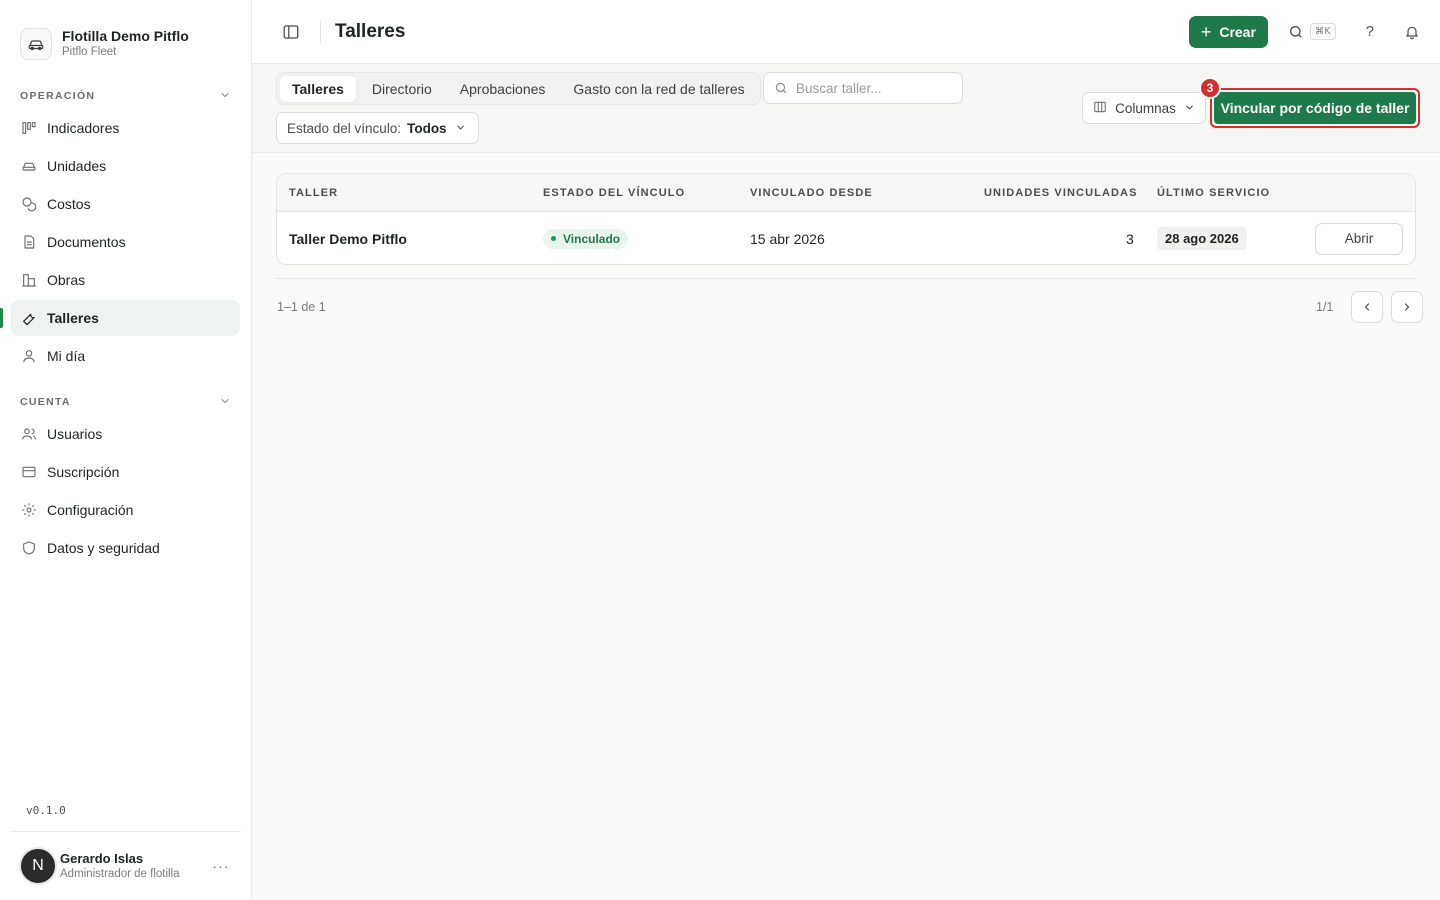 This screenshot has height=900, width=1440. Describe the element at coordinates (125, 96) in the screenshot. I see `section-operacion-header: OPERACIÓN` at that location.